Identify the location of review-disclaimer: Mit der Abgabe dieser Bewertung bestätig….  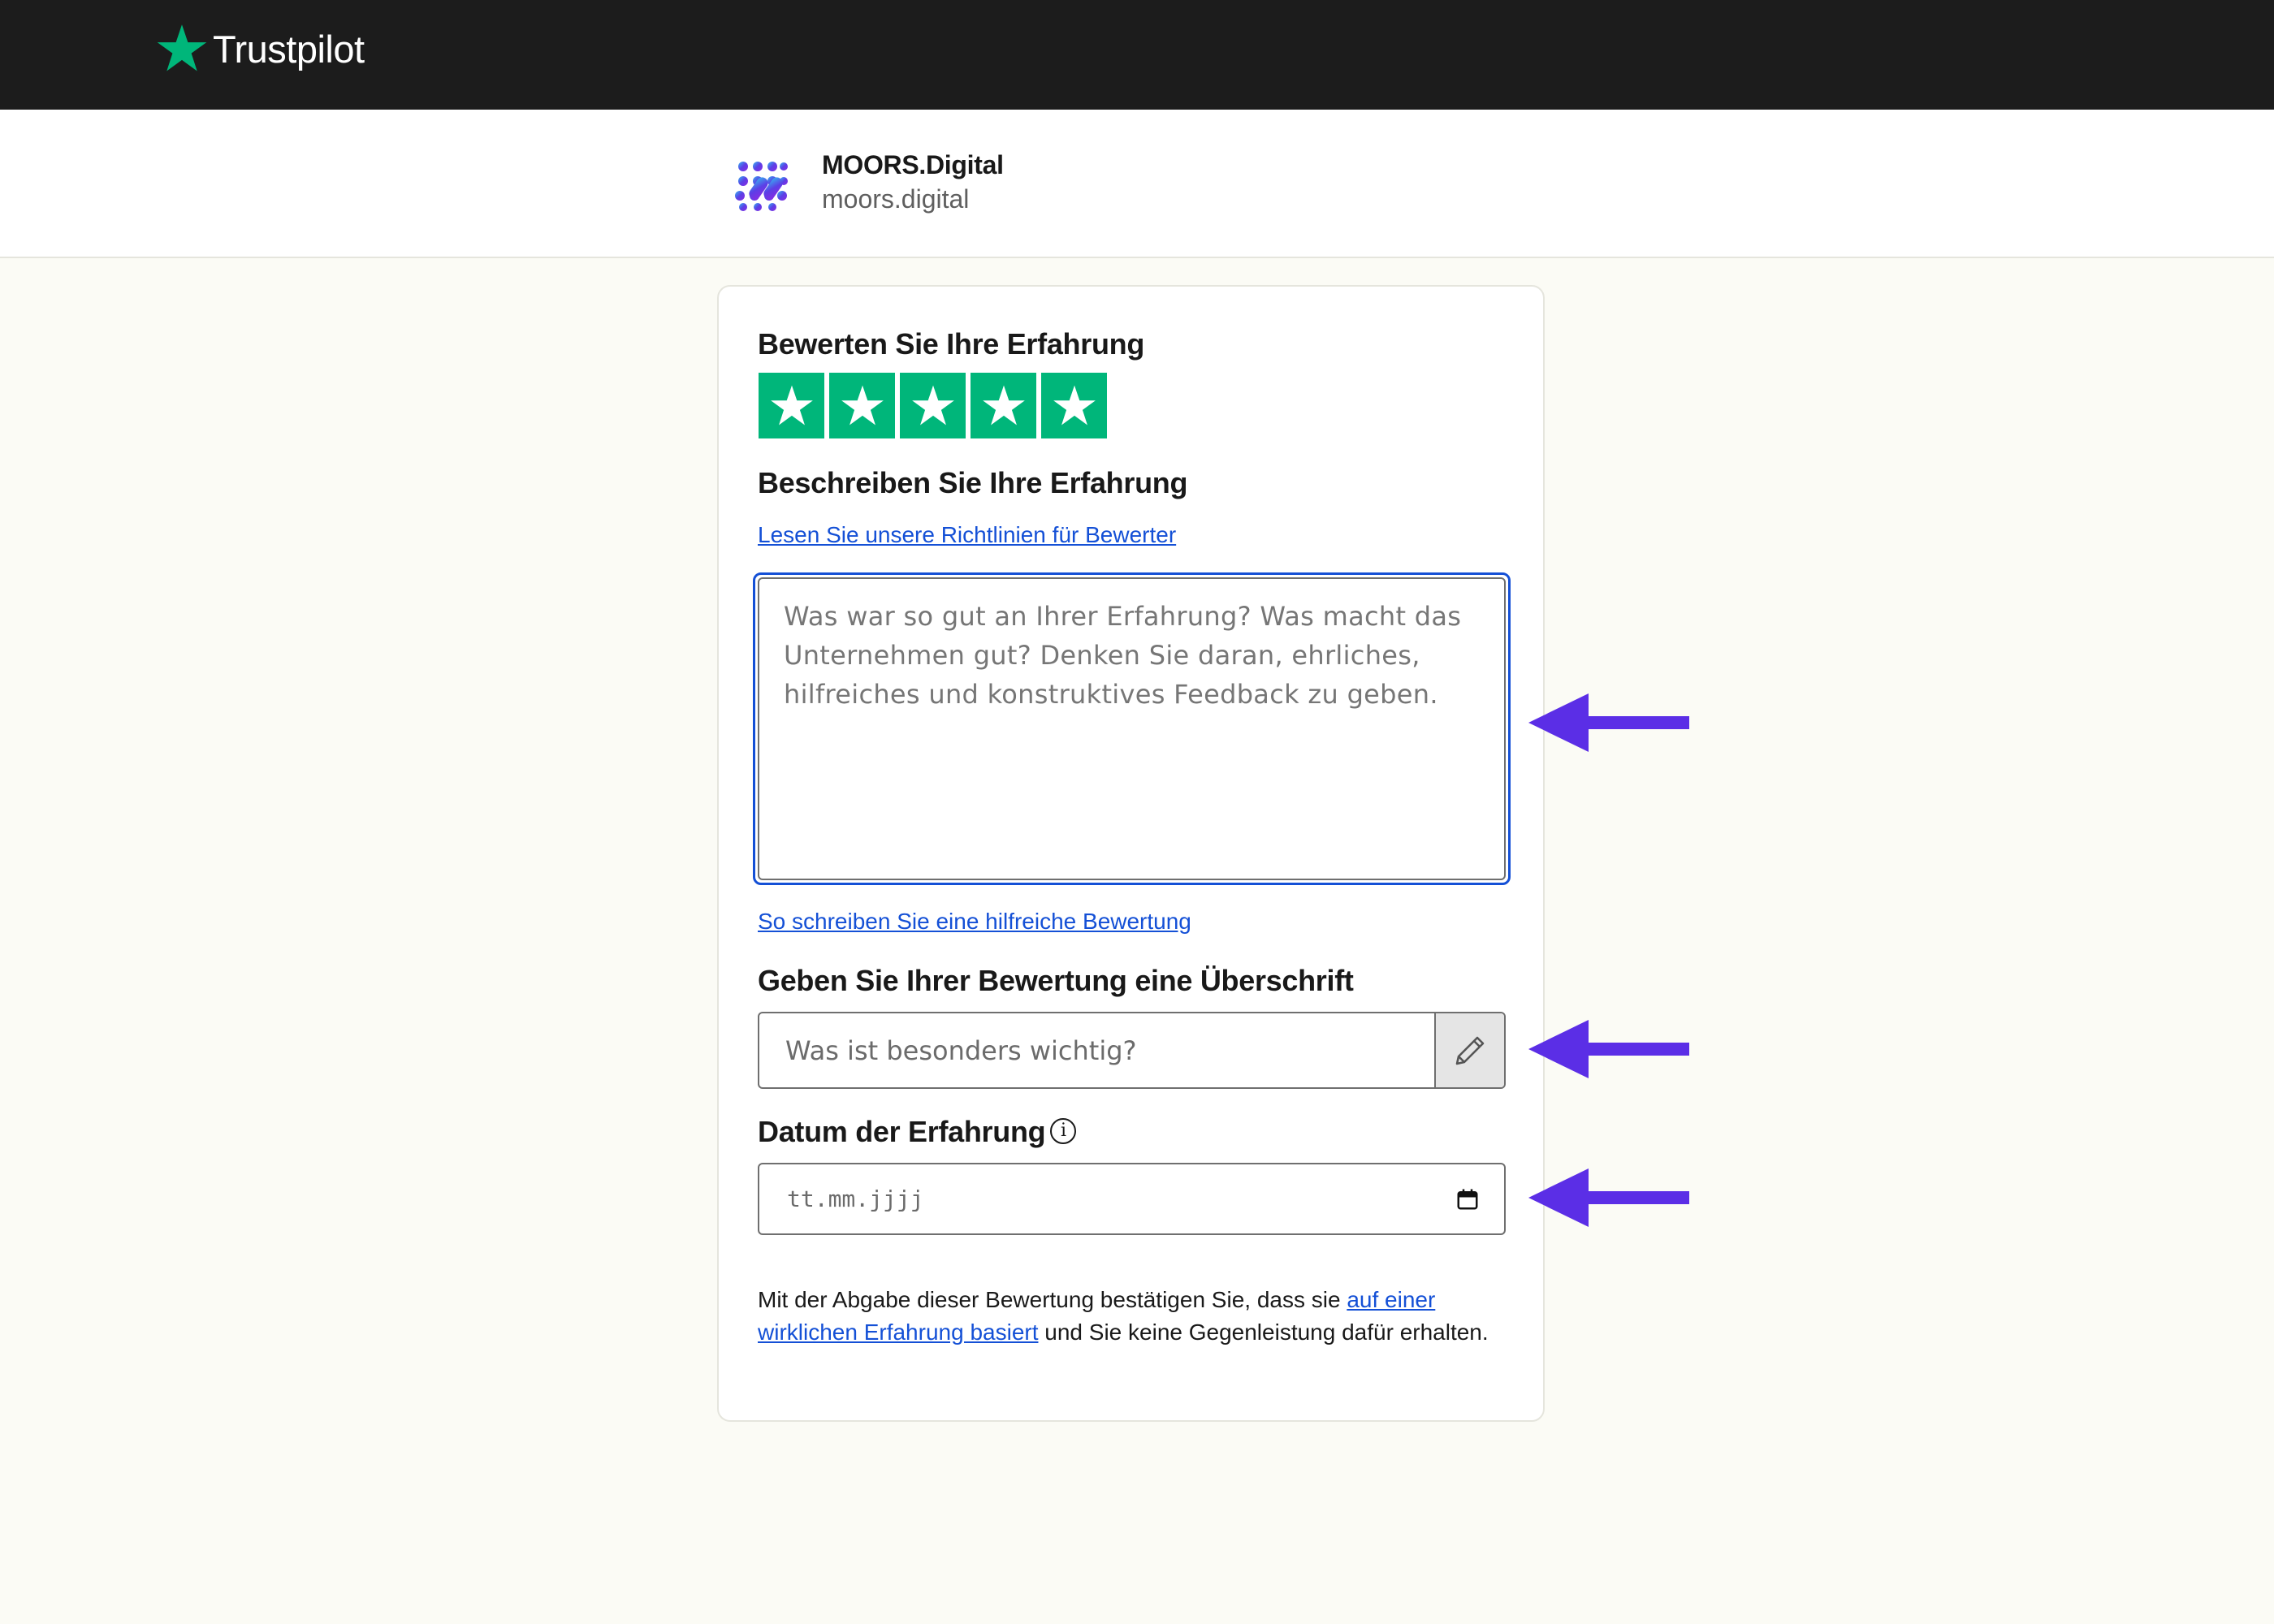
(1132, 1317).